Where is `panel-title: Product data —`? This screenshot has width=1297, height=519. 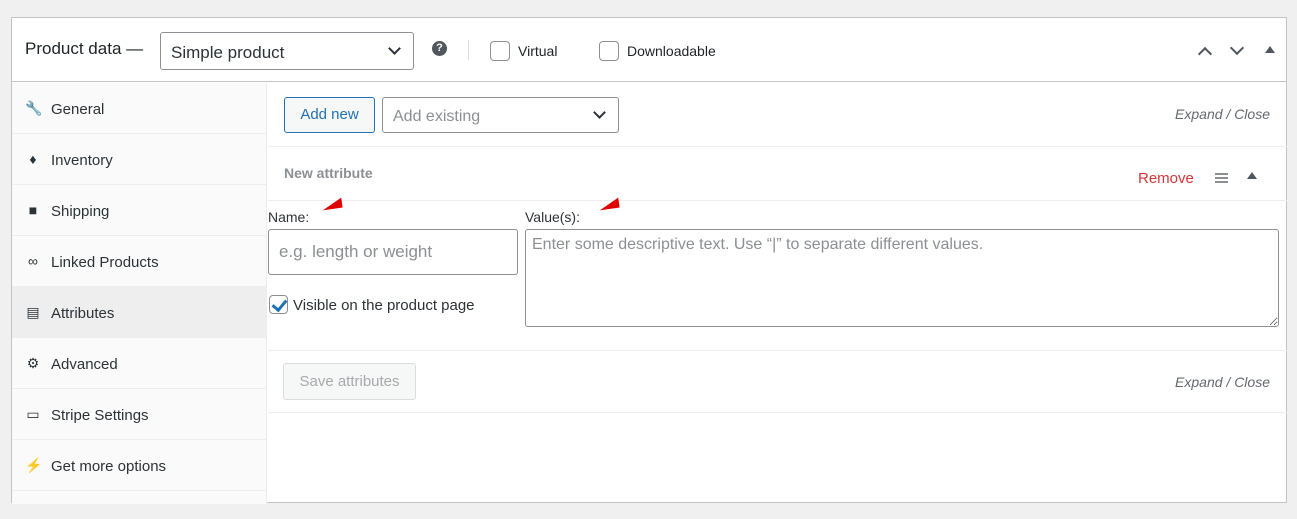
panel-title: Product data — is located at coordinates (84, 48).